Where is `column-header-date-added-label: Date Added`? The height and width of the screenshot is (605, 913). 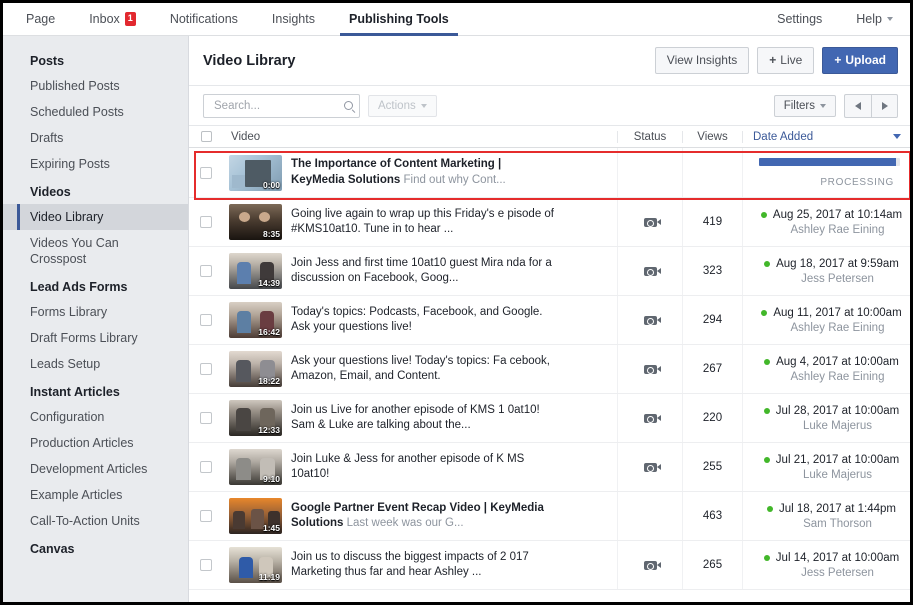
column-header-date-added-label: Date Added is located at coordinates (783, 137).